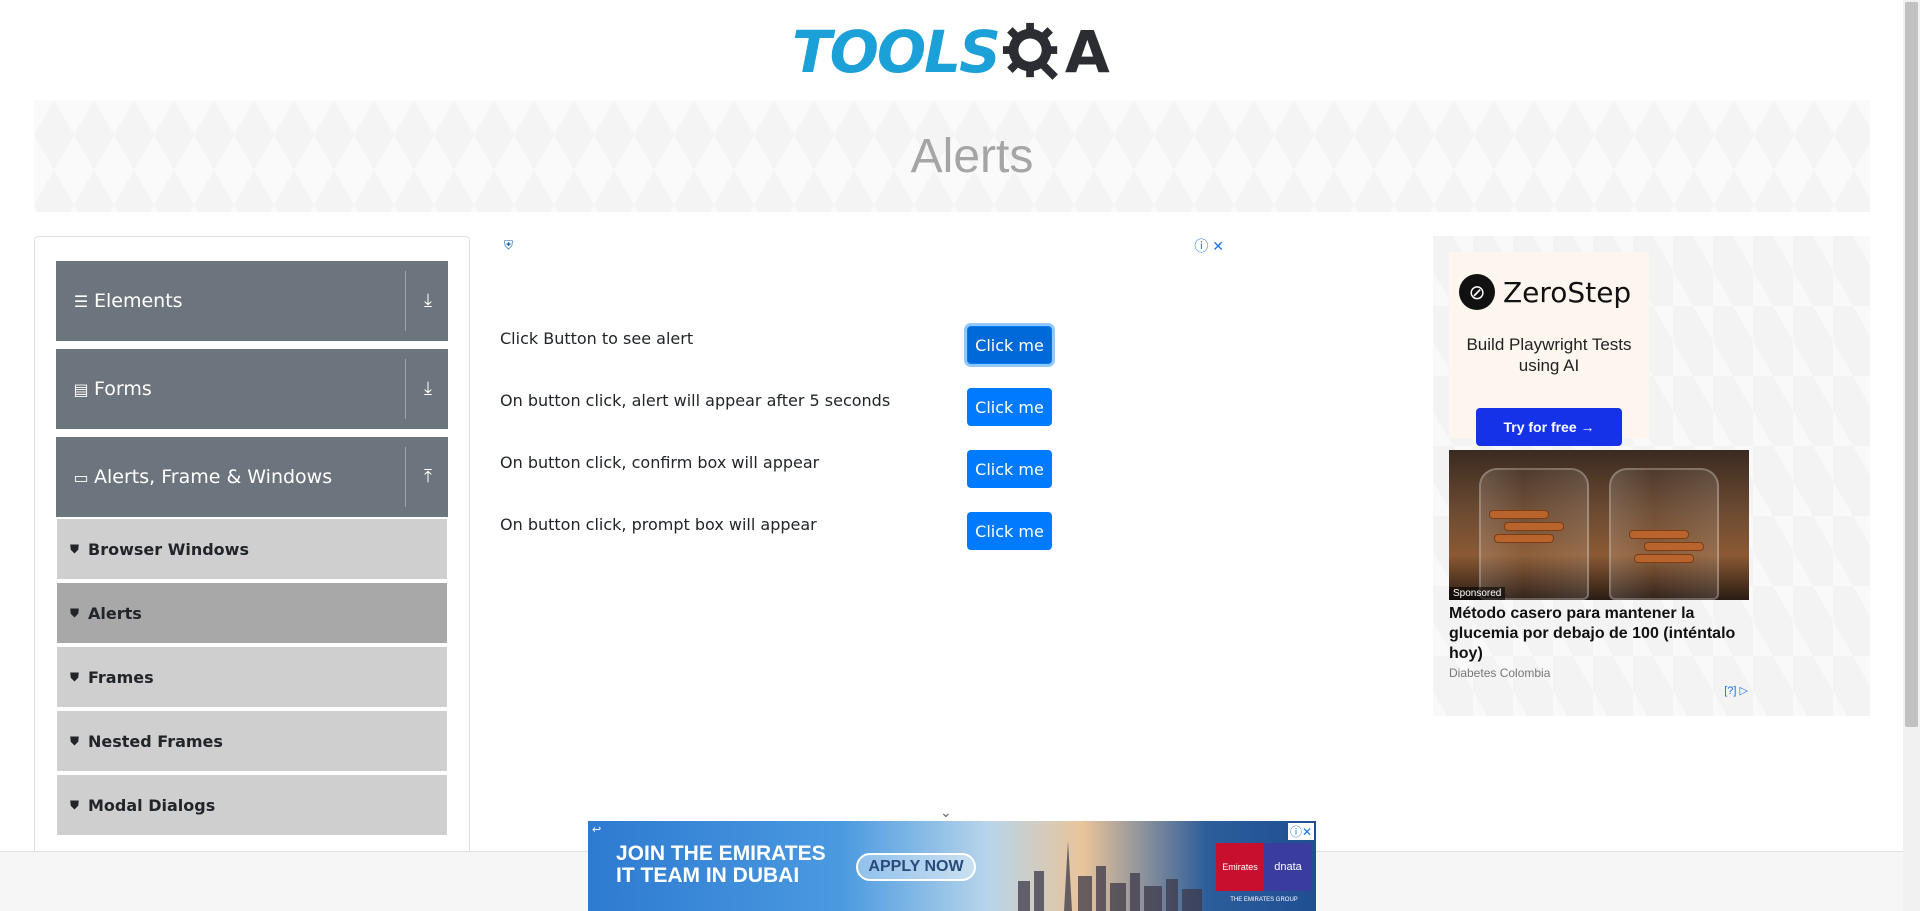 The width and height of the screenshot is (1920, 911). I want to click on ad-close-icon: ⓘ✕, so click(1300, 831).